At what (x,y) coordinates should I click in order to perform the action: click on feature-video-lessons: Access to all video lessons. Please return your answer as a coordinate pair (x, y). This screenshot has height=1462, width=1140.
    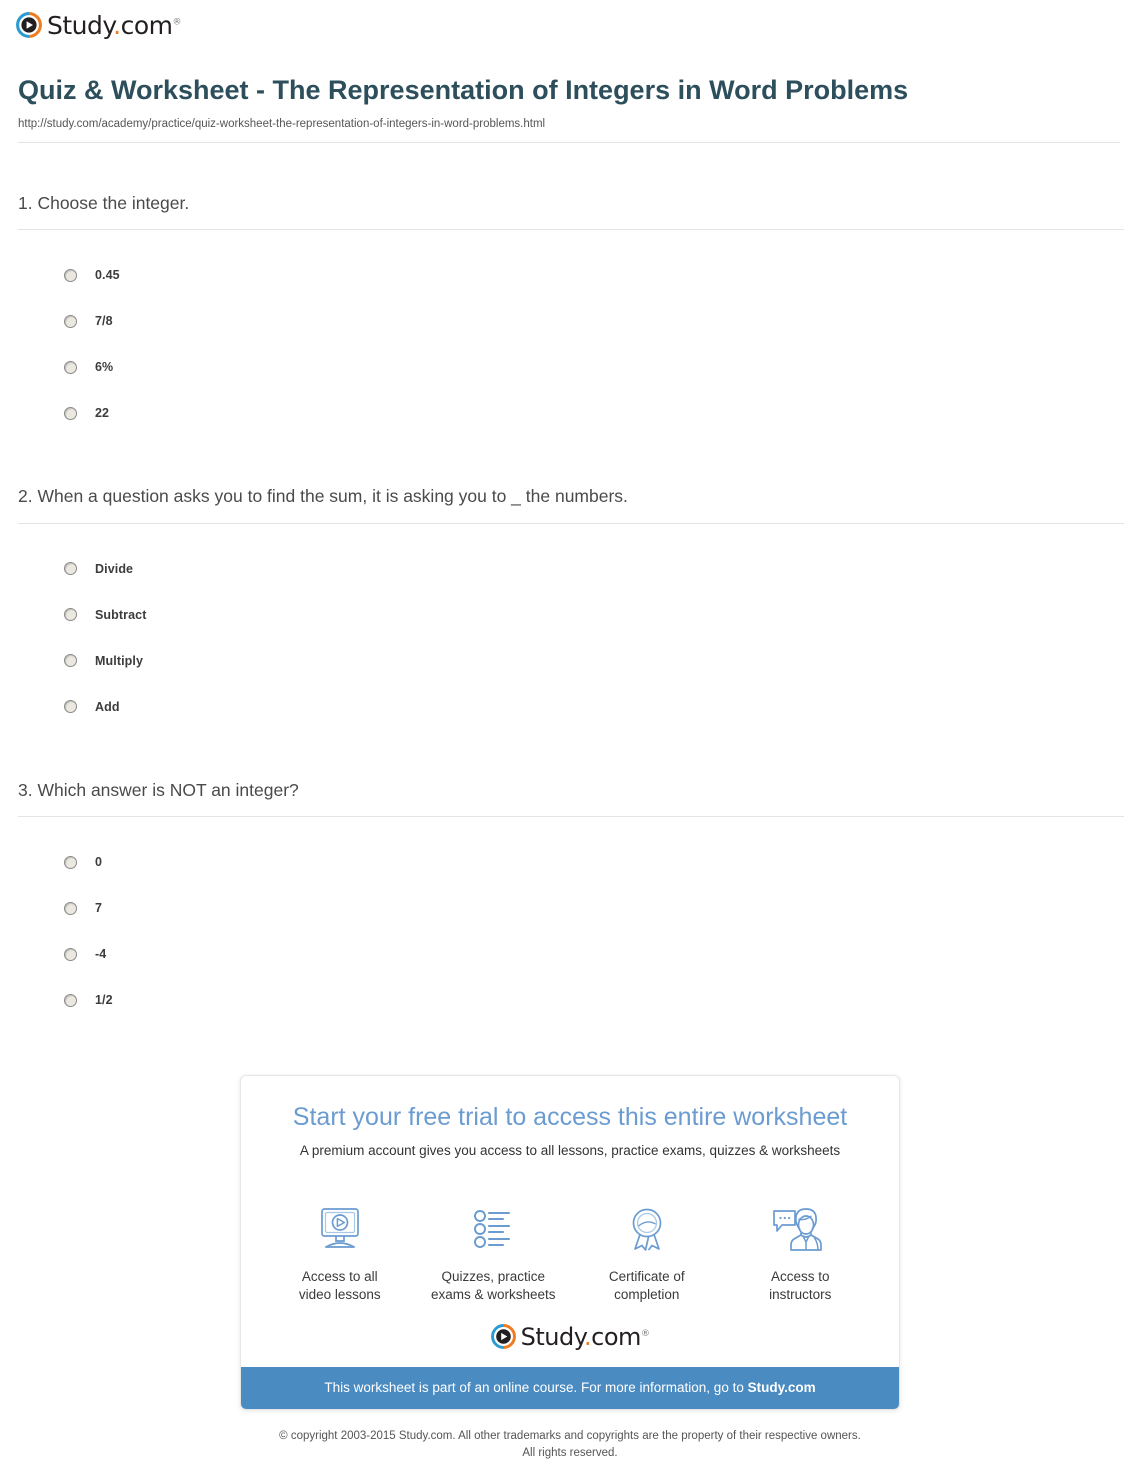
    Looking at the image, I should click on (340, 1254).